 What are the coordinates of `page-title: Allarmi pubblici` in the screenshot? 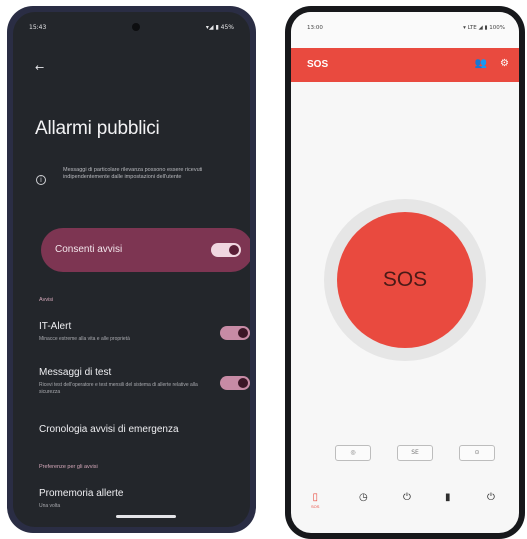 It's located at (97, 128).